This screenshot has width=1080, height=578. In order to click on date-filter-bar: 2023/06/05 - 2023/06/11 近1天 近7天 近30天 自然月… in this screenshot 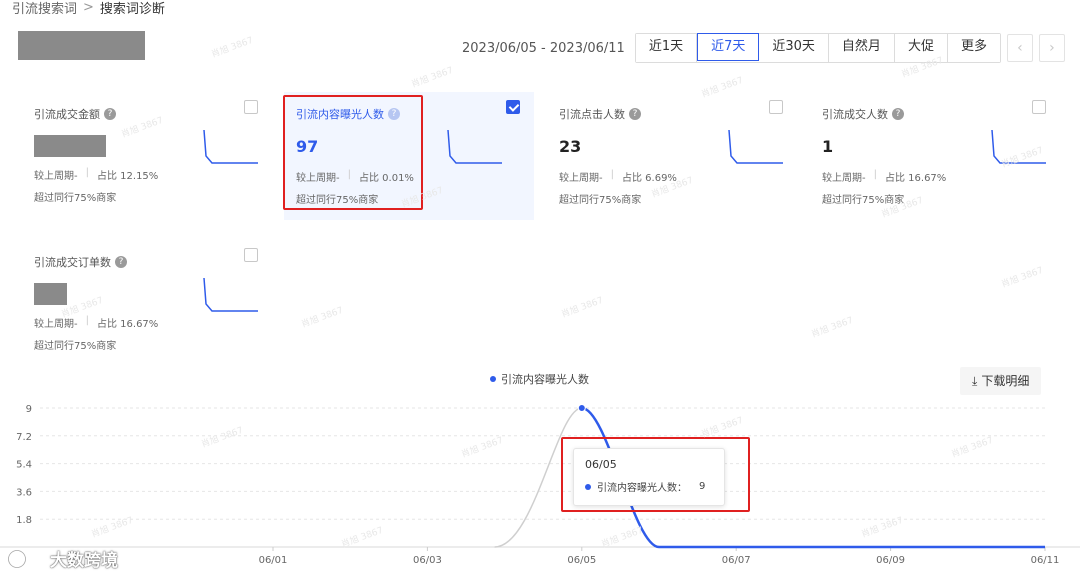, I will do `click(763, 48)`.